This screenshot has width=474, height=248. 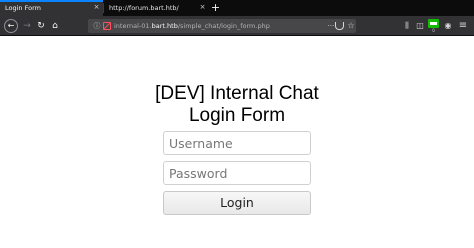 What do you see at coordinates (237, 173) in the screenshot?
I see `password-input` at bounding box center [237, 173].